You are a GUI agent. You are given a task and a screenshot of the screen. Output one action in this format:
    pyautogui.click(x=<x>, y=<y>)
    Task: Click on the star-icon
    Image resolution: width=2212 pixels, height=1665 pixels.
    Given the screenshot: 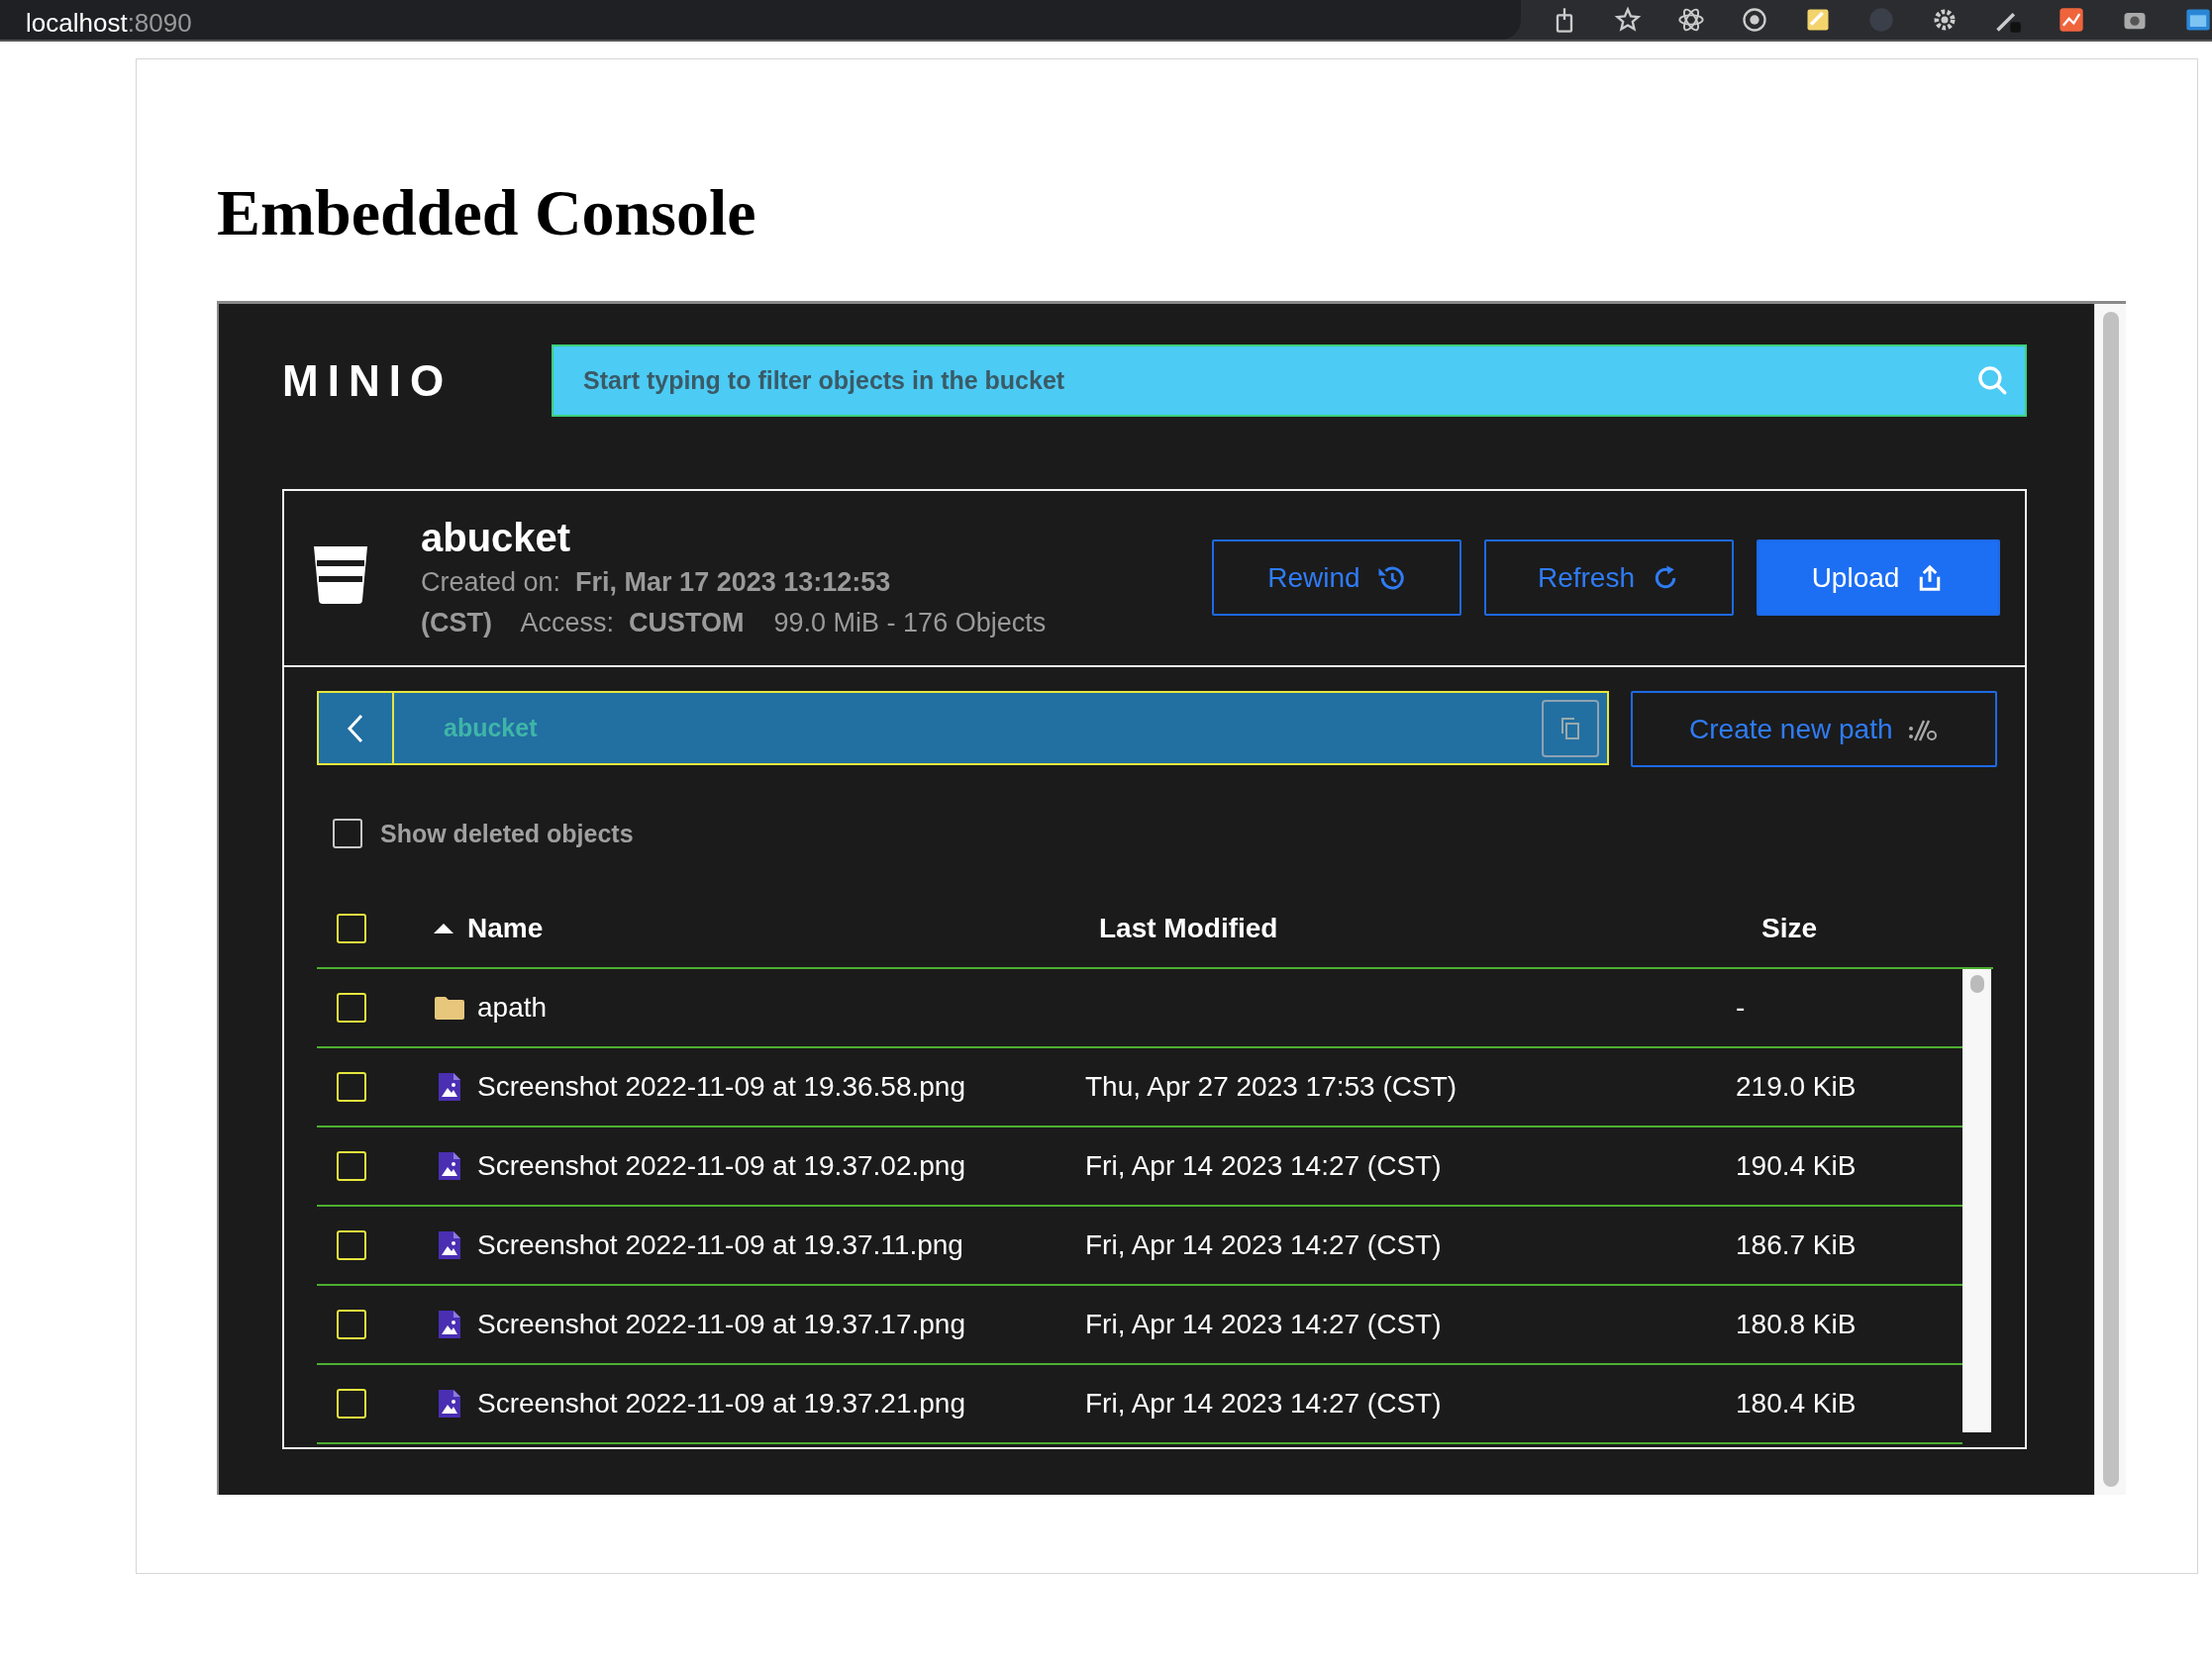 What is the action you would take?
    pyautogui.click(x=1628, y=20)
    